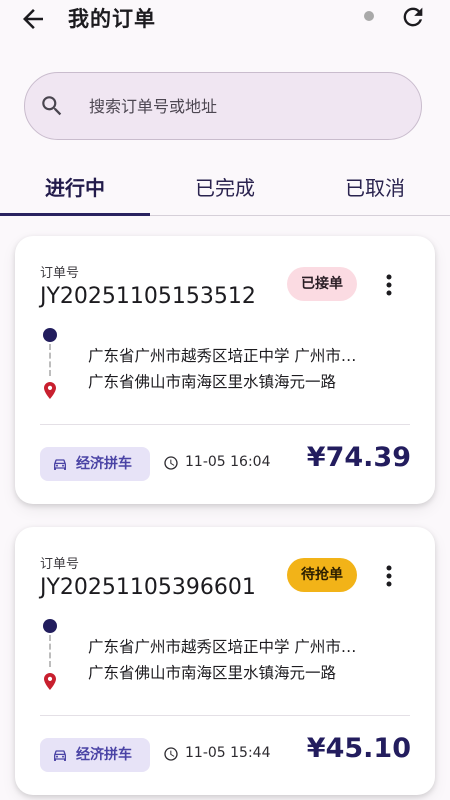 The width and height of the screenshot is (450, 800). I want to click on status-badge: 待抢单, so click(322, 575).